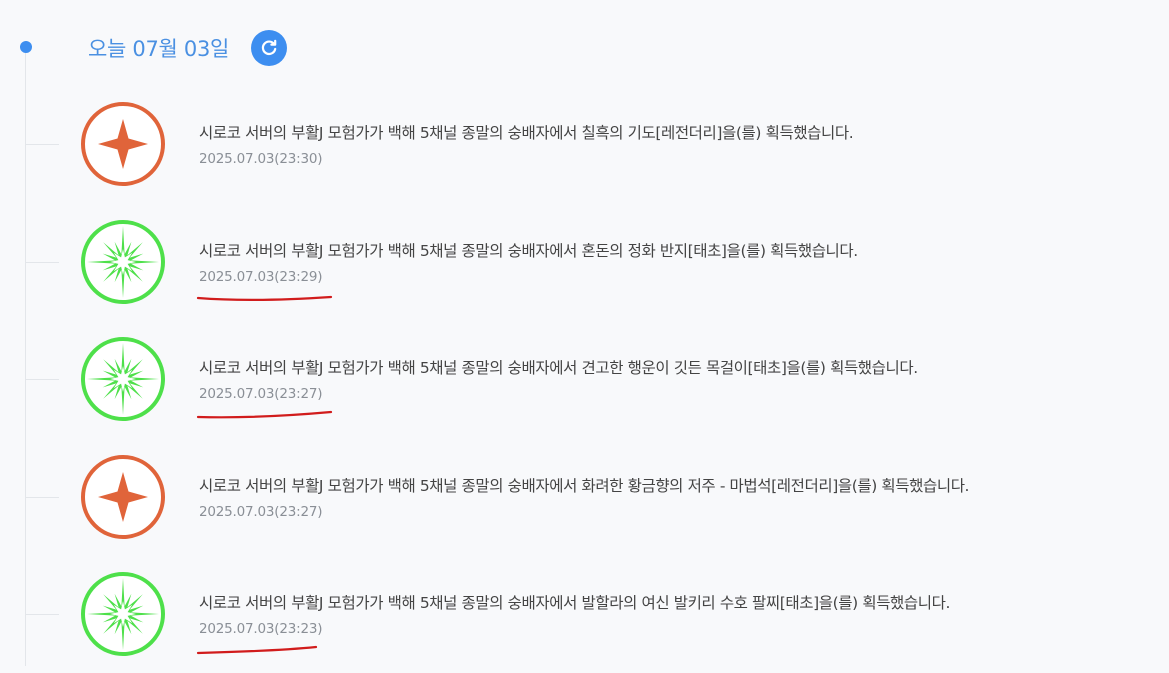 The image size is (1169, 673). Describe the element at coordinates (261, 159) in the screenshot. I see `feed-timestamp: 2025.07.03(23:30)` at that location.